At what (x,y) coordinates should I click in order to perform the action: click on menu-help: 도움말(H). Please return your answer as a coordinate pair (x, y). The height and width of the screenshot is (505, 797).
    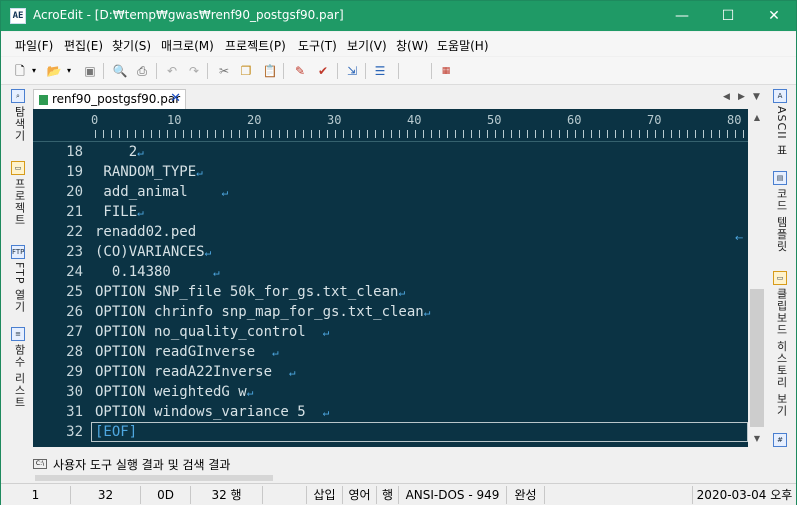
    Looking at the image, I should click on (463, 45).